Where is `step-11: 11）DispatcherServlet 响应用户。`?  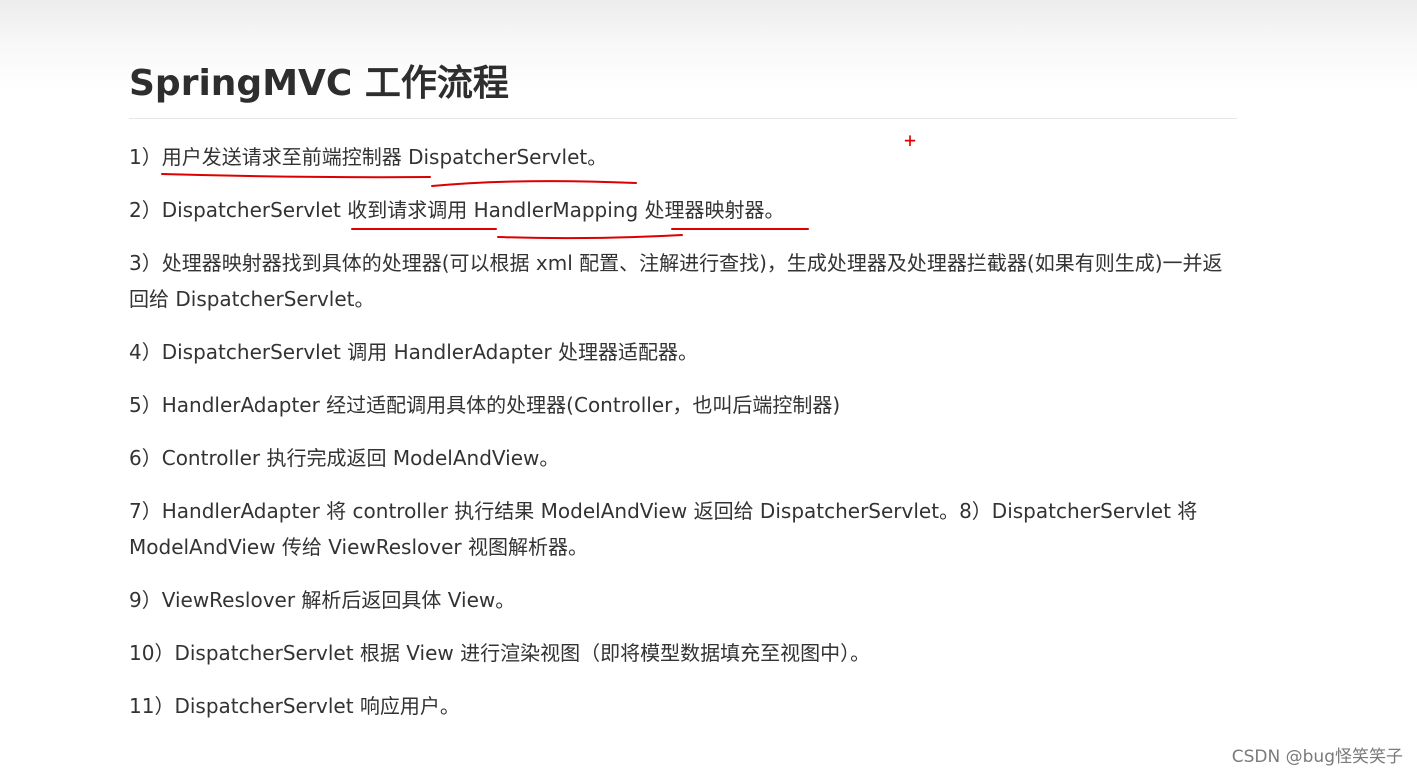
step-11: 11）DispatcherServlet 响应用户。 is located at coordinates (294, 706).